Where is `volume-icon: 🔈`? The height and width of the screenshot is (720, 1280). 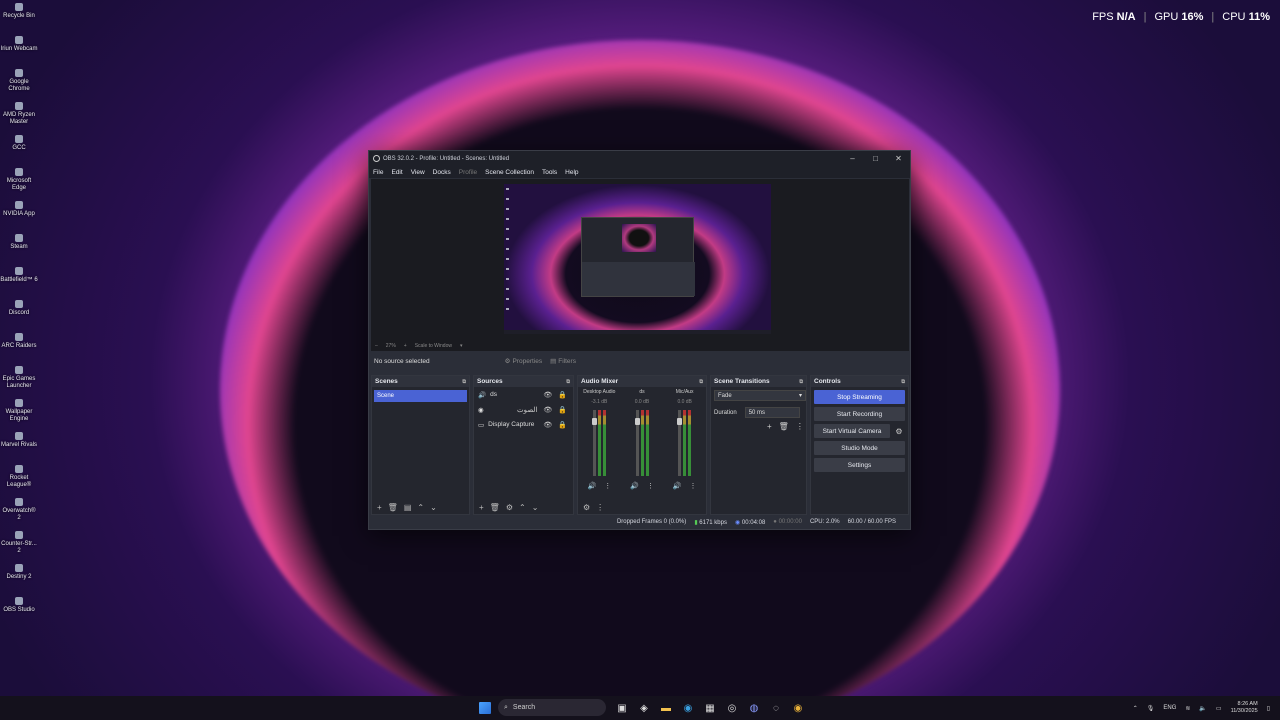 volume-icon: 🔈 is located at coordinates (1202, 708).